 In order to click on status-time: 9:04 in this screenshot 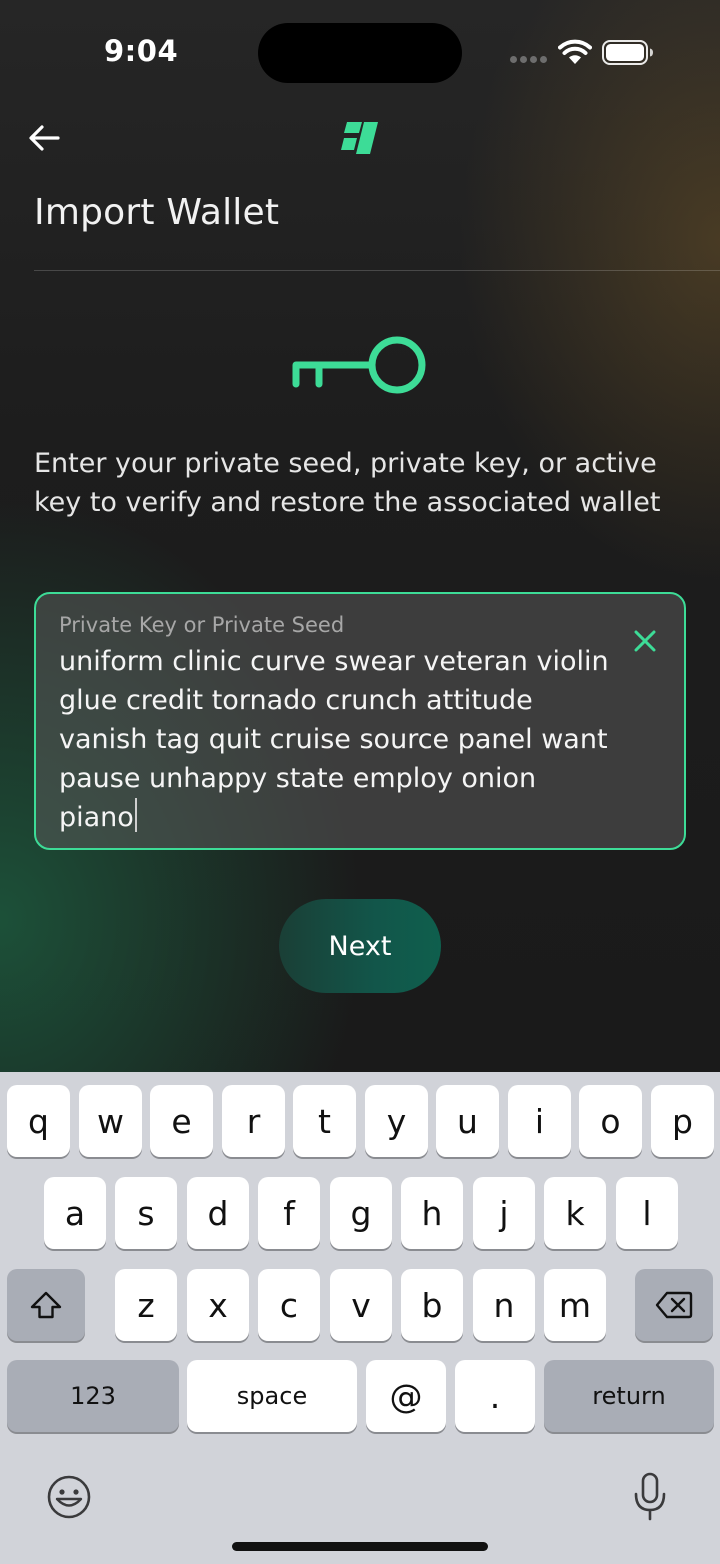, I will do `click(141, 51)`.